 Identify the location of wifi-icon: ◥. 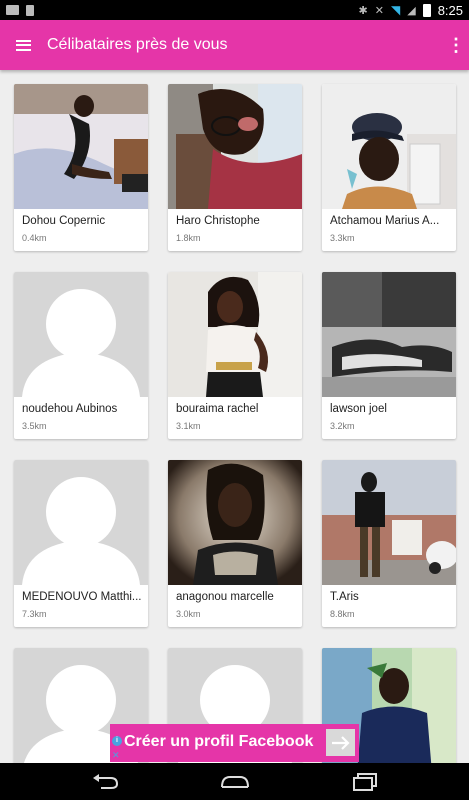
(395, 10).